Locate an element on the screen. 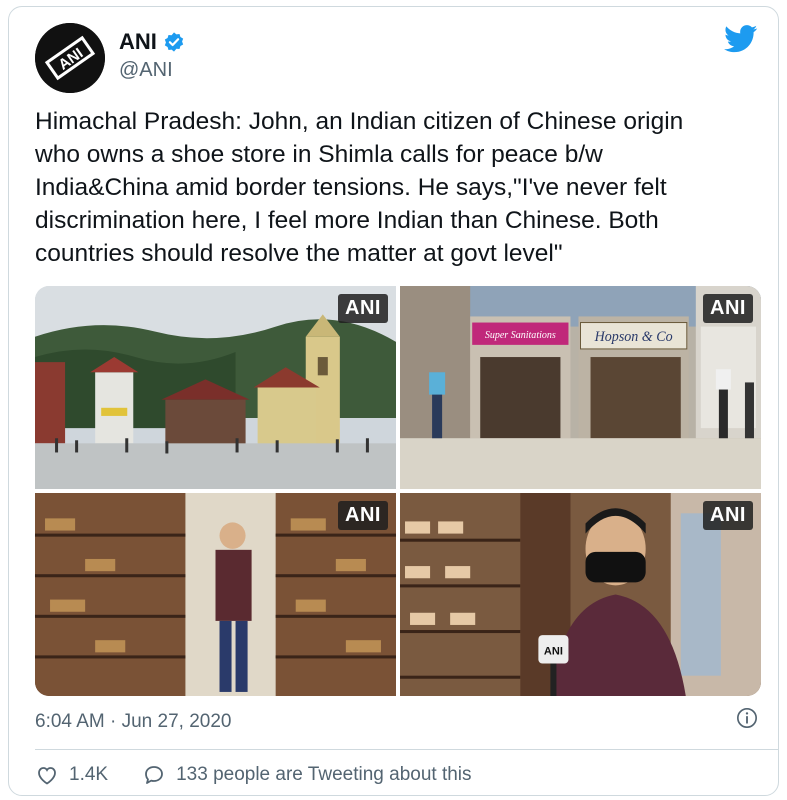 The height and width of the screenshot is (800, 787). conversation-link: 133 people are Tweeting about this is located at coordinates (323, 775).